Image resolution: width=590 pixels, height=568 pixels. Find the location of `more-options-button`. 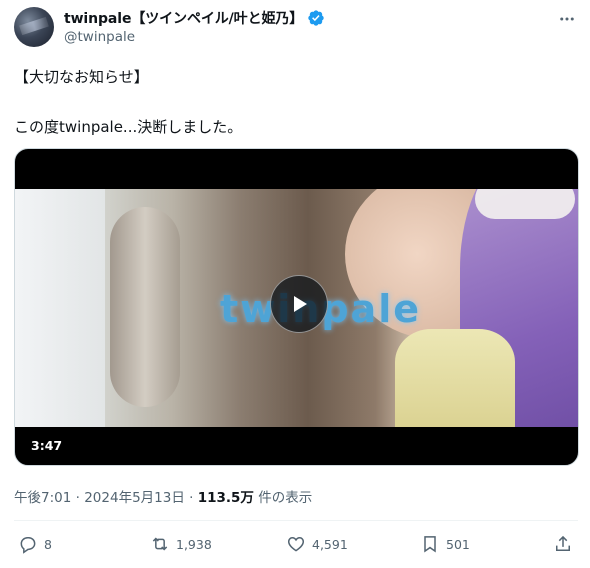

more-options-button is located at coordinates (567, 19).